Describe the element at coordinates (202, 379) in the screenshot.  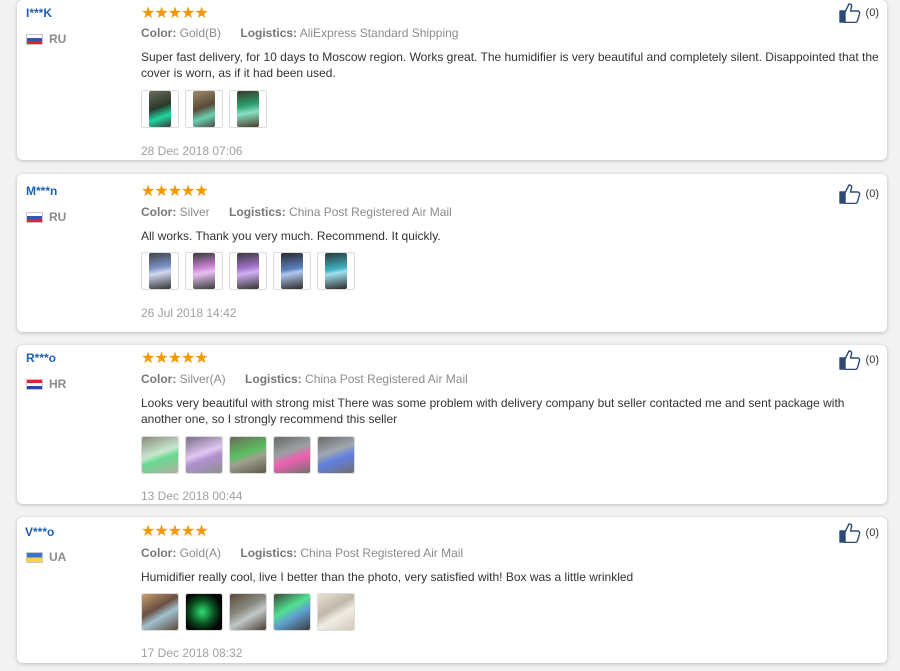
I see `color-value: Silver(A)` at that location.